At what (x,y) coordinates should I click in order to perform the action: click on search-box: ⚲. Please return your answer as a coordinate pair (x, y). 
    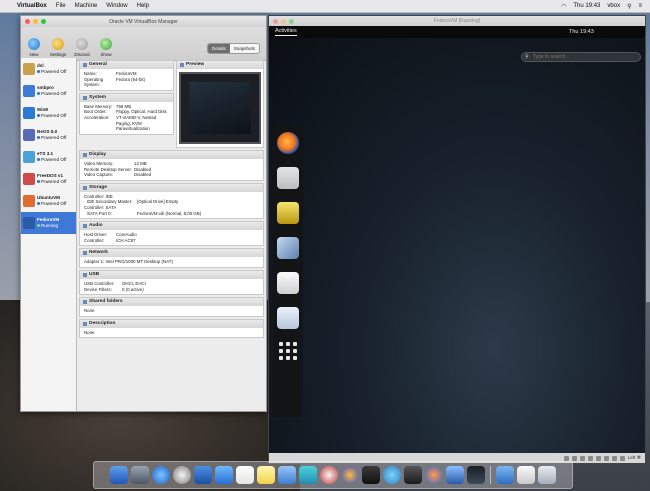
    Looking at the image, I should click on (581, 57).